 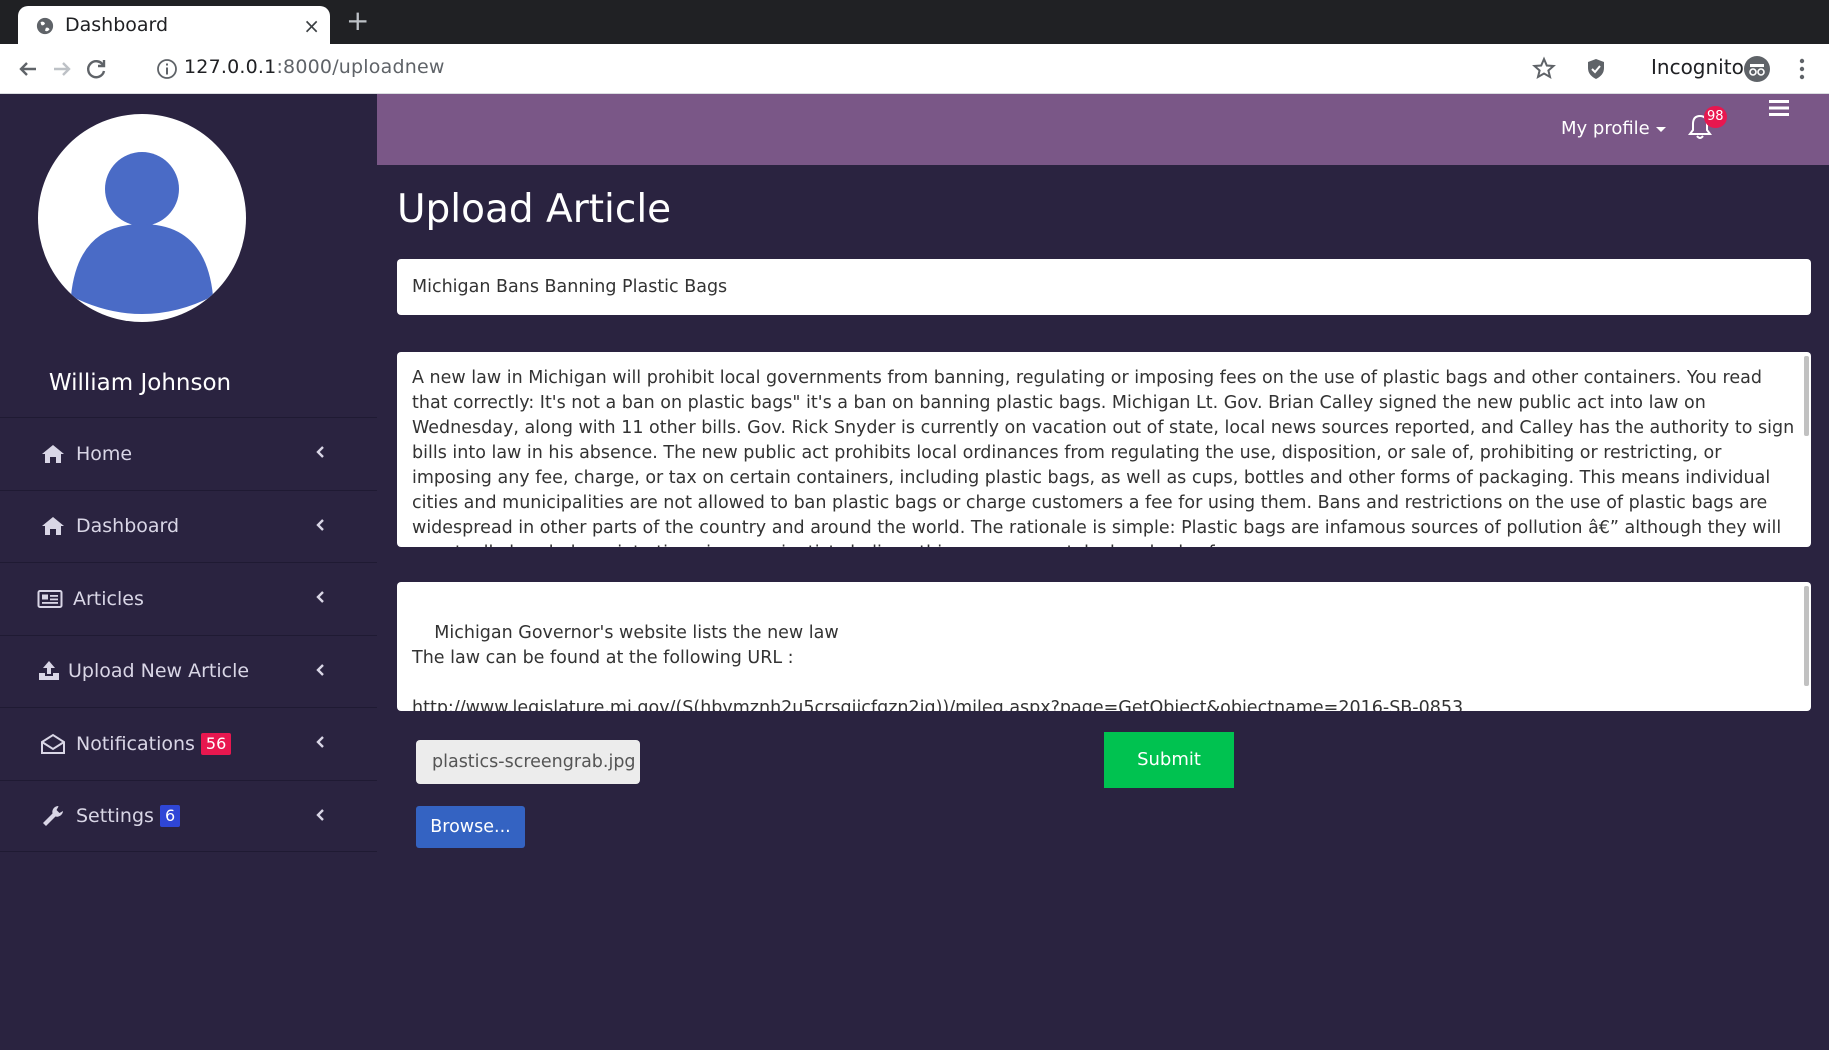 What do you see at coordinates (170, 815) in the screenshot?
I see `settings-count-badge: 6` at bounding box center [170, 815].